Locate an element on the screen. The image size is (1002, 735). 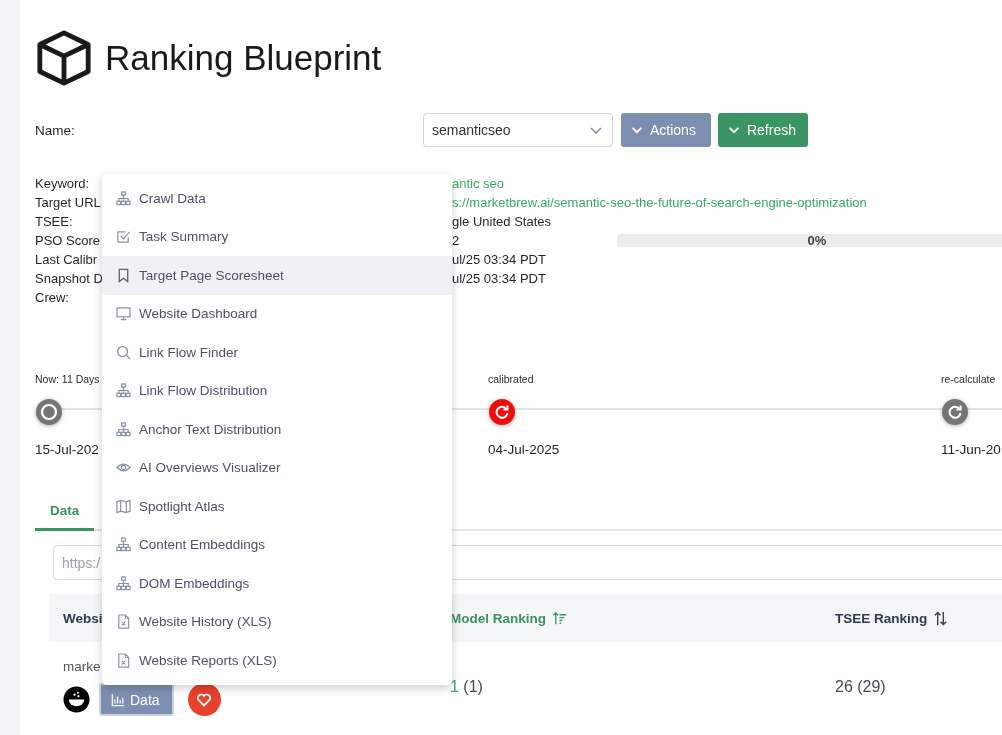
bar-chart-icon is located at coordinates (118, 699).